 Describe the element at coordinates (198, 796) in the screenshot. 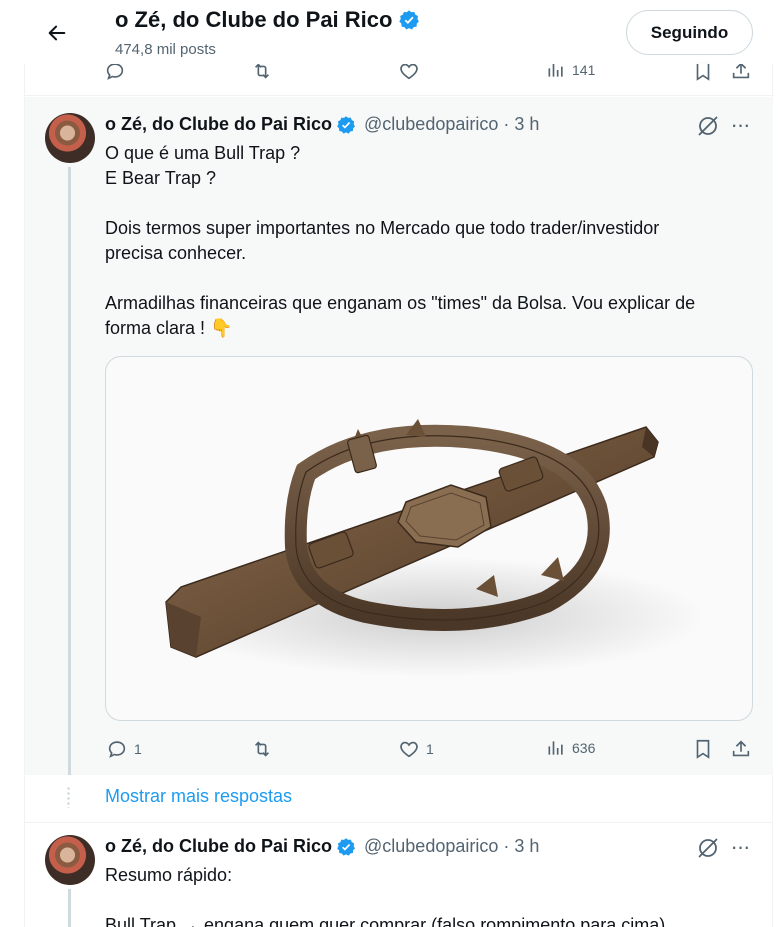

I see `show-more-replies-link: Mostrar mais respostas` at that location.